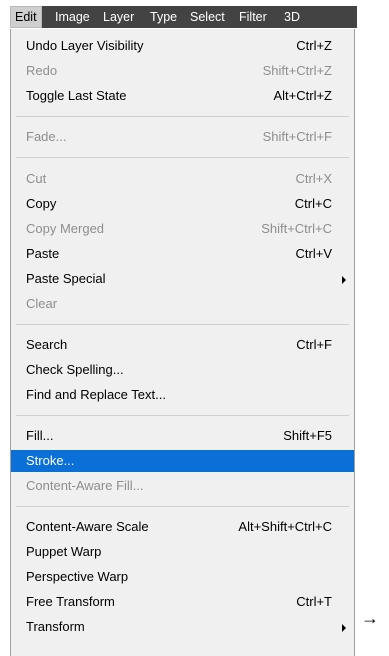  What do you see at coordinates (64, 551) in the screenshot?
I see `menu-item-label: Puppet Warp` at bounding box center [64, 551].